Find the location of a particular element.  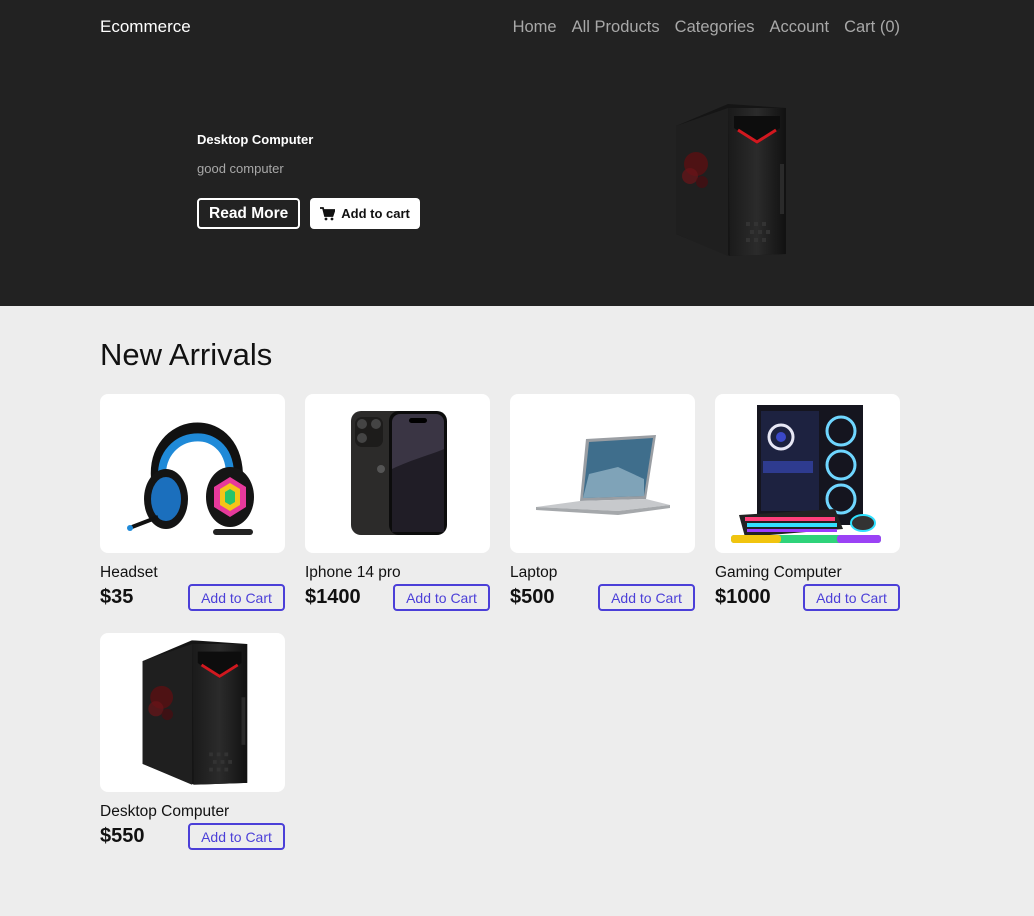

product-name: Gaming Computer is located at coordinates (807, 573).